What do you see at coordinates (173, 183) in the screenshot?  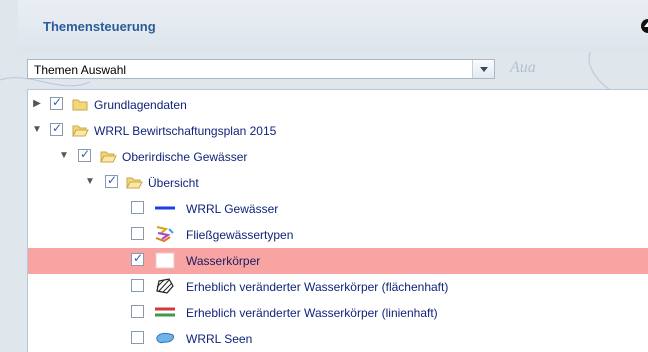 I see `tree-node-label: Übersicht` at bounding box center [173, 183].